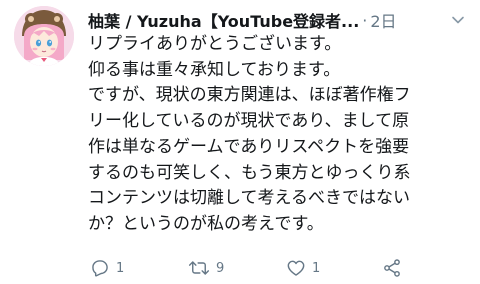  Describe the element at coordinates (215, 44) in the screenshot. I see `tweet-text-line: リプライありがとうございます。` at that location.